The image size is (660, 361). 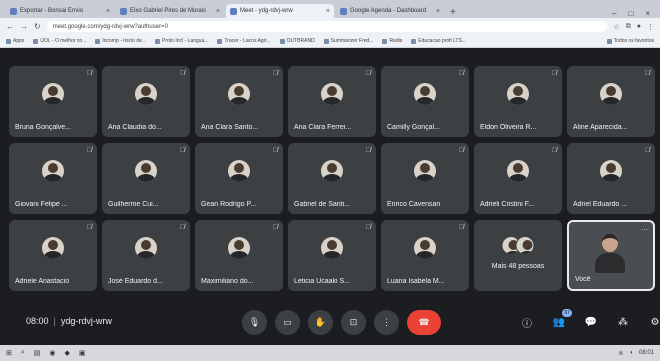 I want to click on close-window-icon: ×, so click(x=647, y=13).